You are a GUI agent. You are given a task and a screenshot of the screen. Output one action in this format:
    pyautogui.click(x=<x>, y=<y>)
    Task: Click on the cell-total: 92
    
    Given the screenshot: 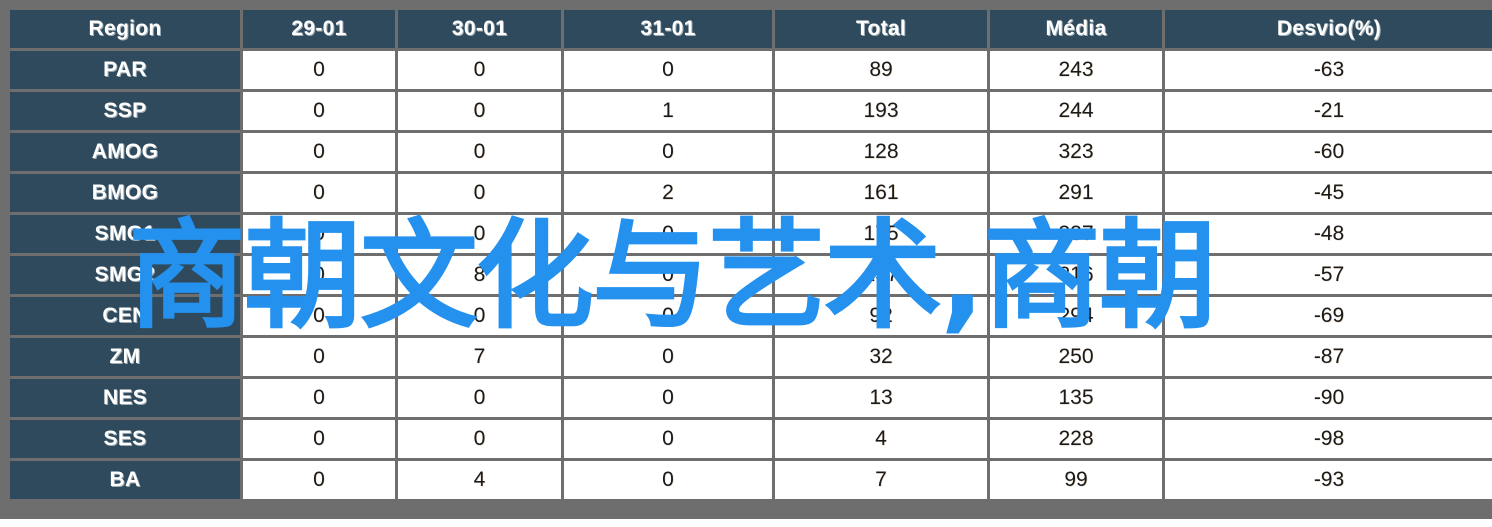 What is the action you would take?
    pyautogui.click(x=881, y=316)
    